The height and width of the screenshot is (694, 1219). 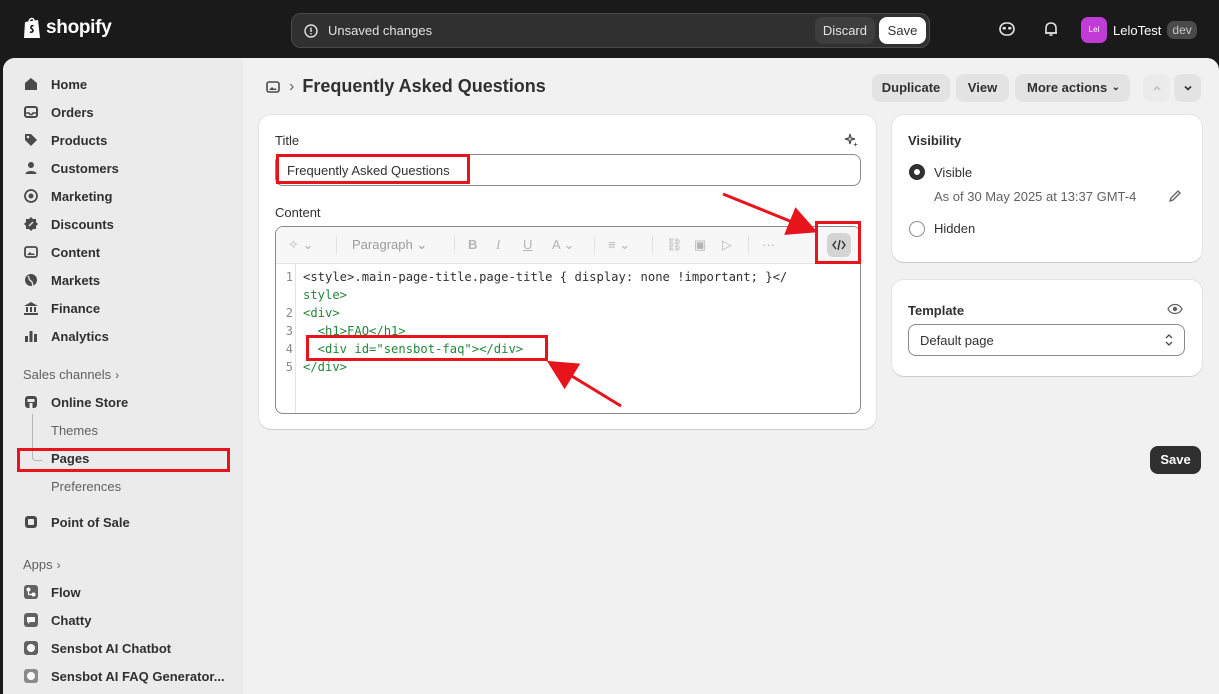 I want to click on text-color-icon: A ⌄, so click(x=563, y=245).